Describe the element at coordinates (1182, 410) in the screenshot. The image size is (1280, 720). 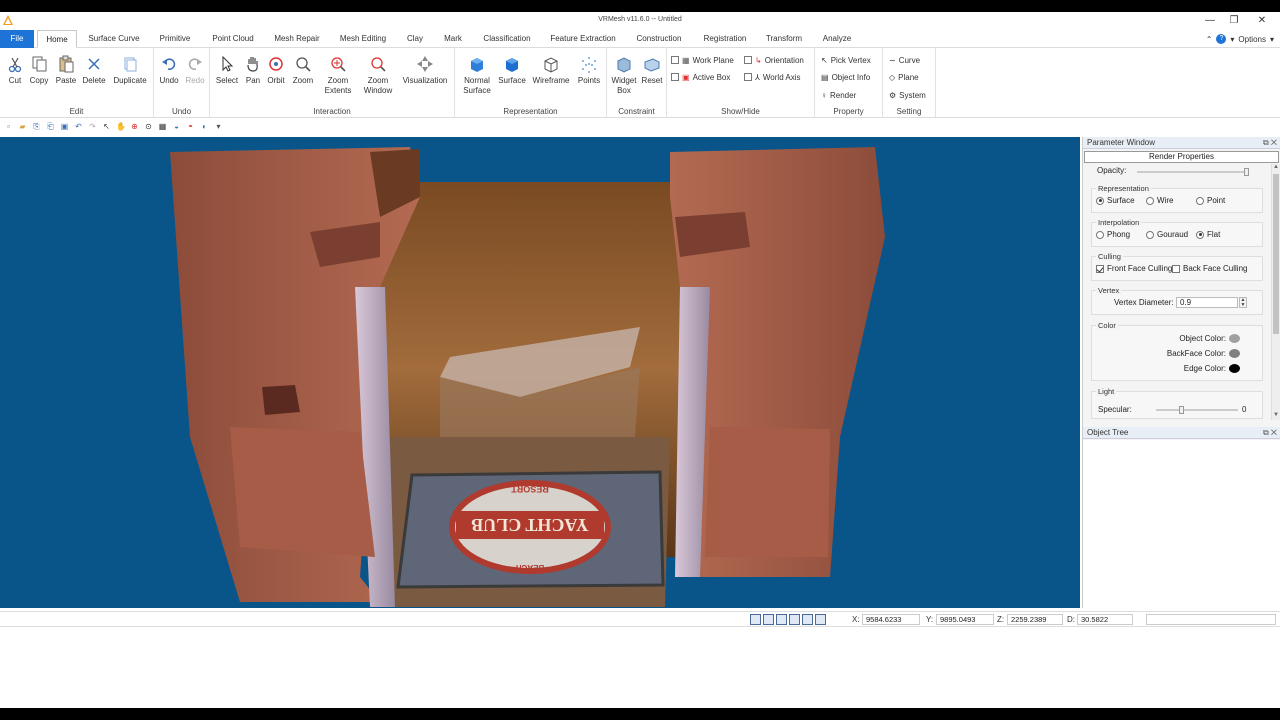
I see `specular-slider-thumb` at that location.